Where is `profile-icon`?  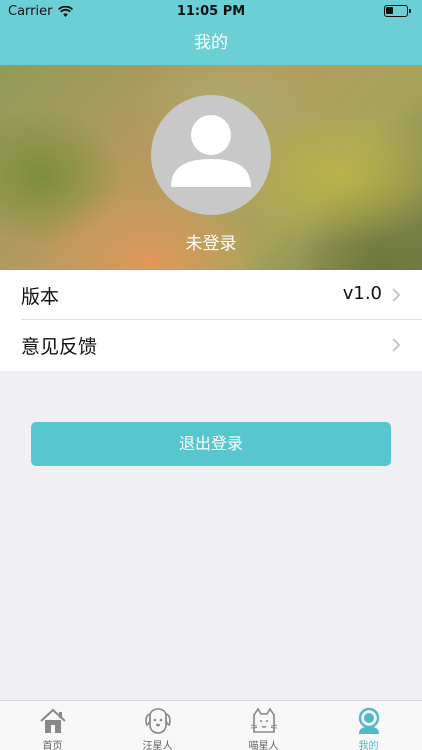 profile-icon is located at coordinates (369, 720).